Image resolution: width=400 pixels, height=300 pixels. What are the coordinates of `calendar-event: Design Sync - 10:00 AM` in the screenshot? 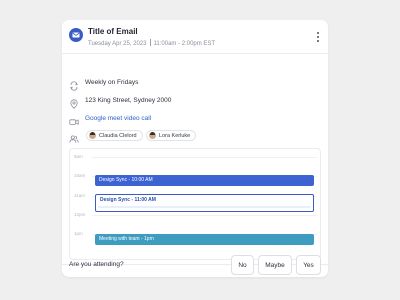 It's located at (204, 180).